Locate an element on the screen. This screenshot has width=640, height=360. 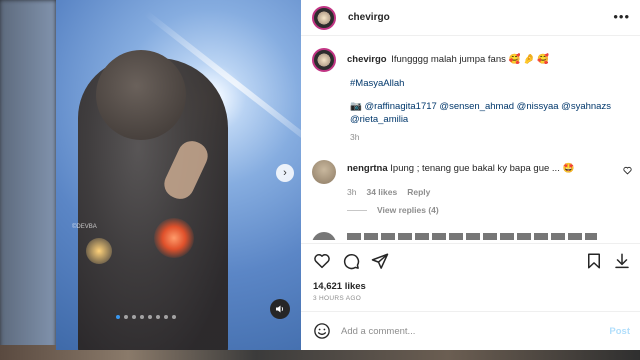
caption-hashtag: #MasyaAllah is located at coordinates (488, 84).